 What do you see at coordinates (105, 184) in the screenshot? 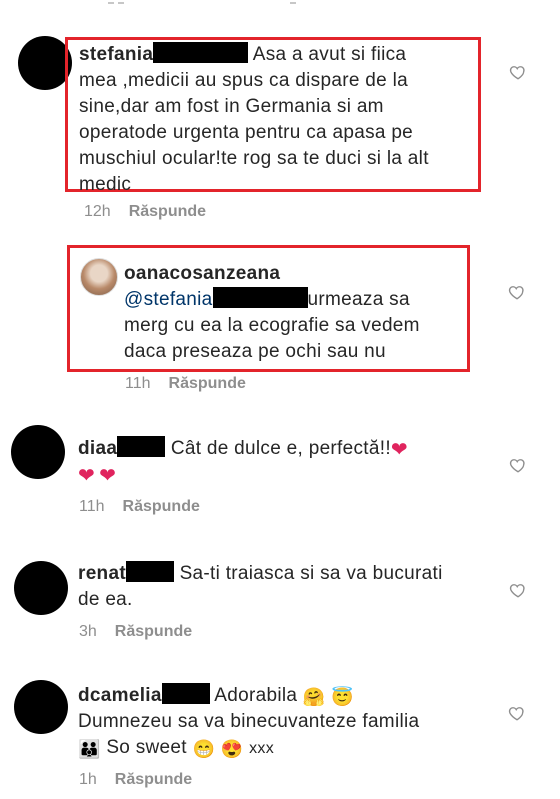
I see `comment-text-line: medic` at bounding box center [105, 184].